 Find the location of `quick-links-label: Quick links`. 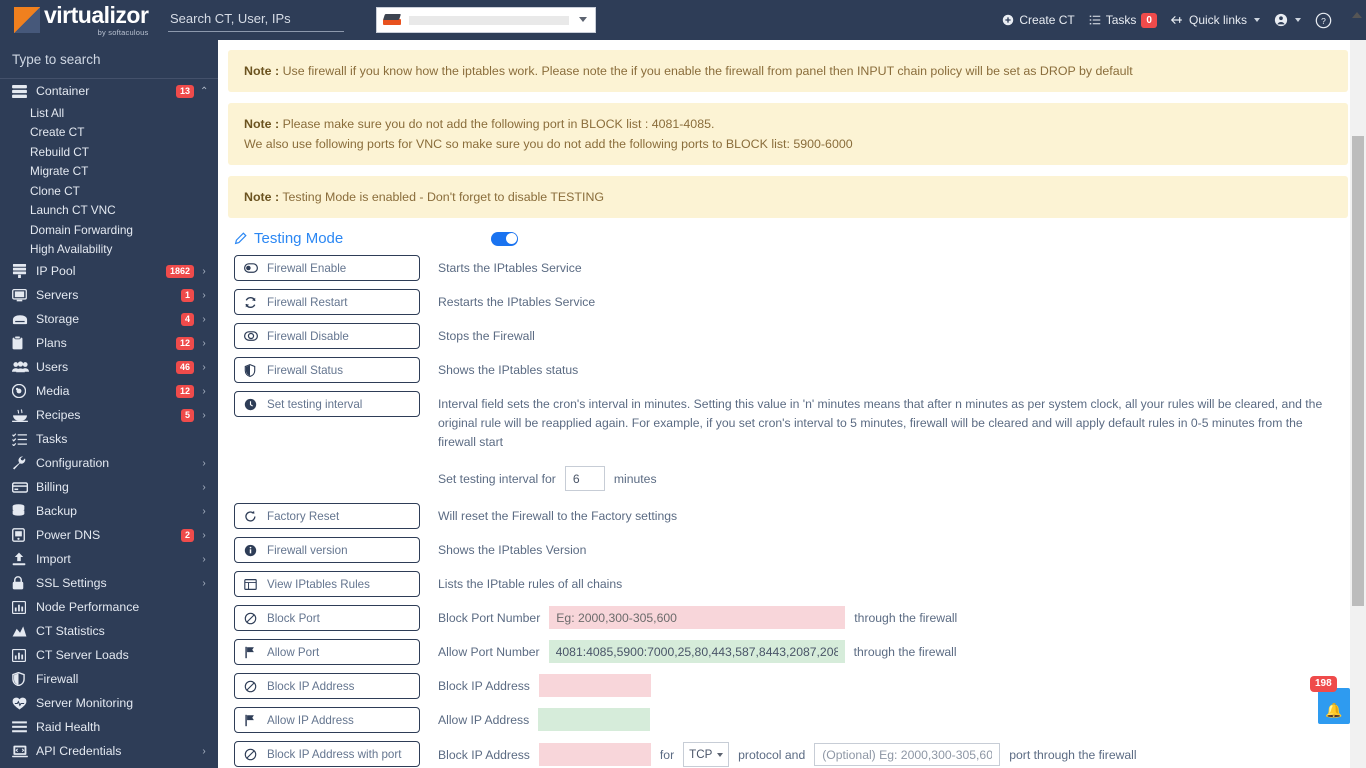

quick-links-label: Quick links is located at coordinates (1217, 20).